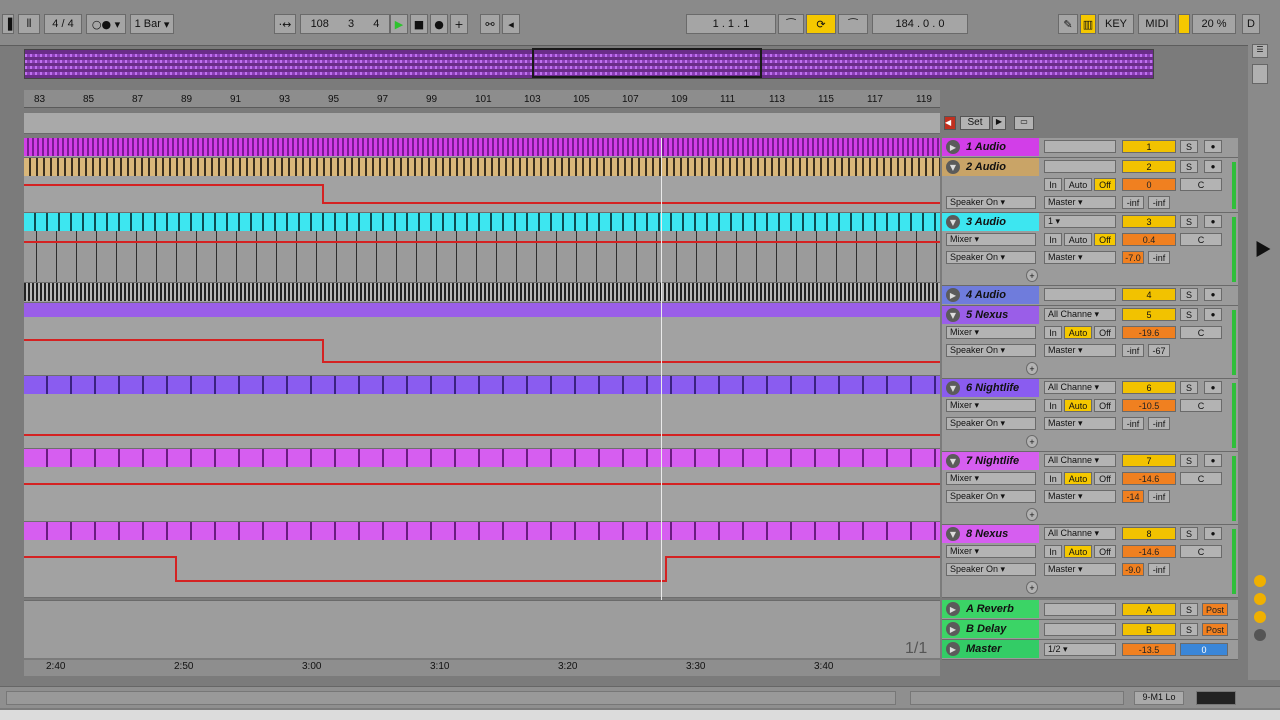 The width and height of the screenshot is (1280, 720). I want to click on return-lanes, so click(482, 629).